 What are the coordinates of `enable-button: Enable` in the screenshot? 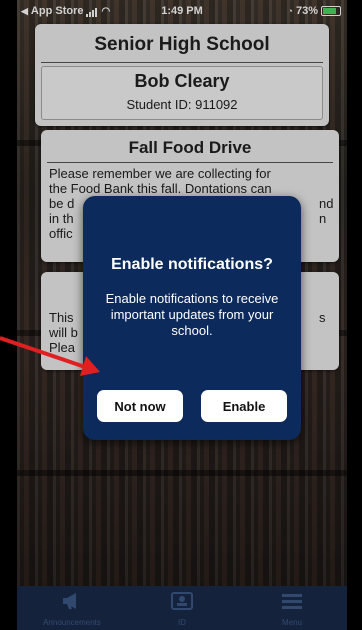 It's located at (244, 406).